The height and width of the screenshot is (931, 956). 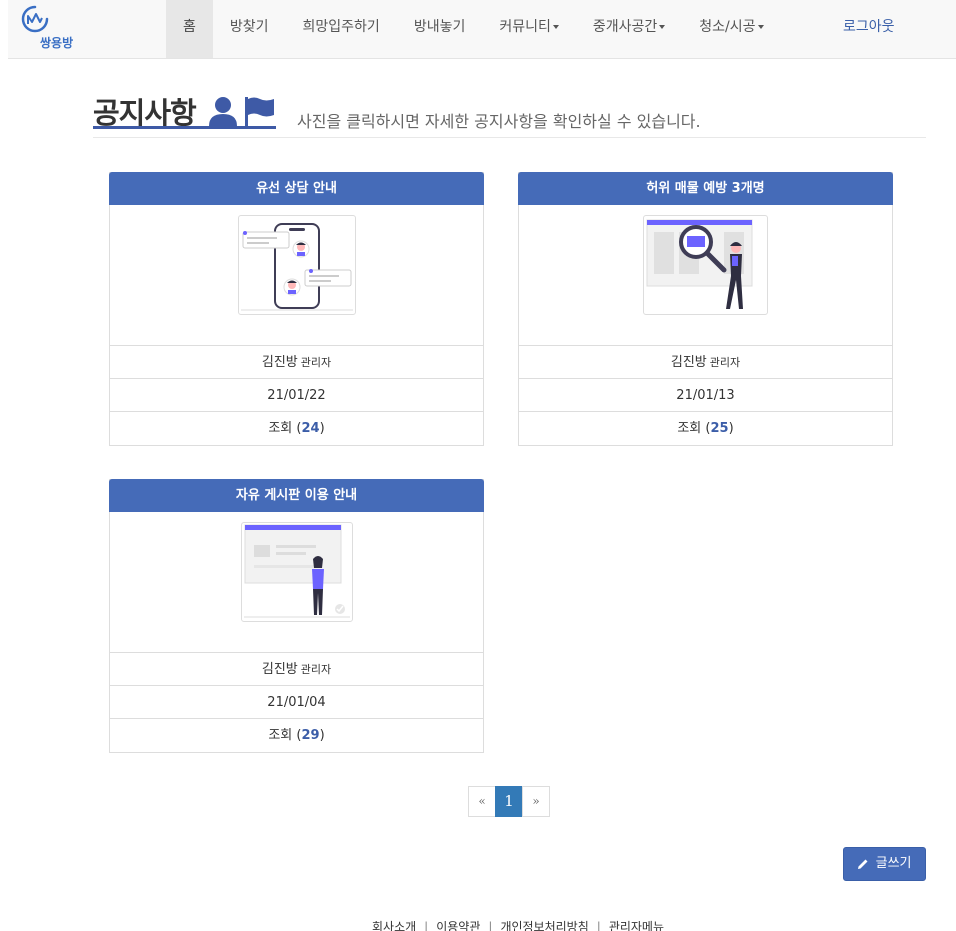 I want to click on main-menu: 홈 방찾기 희망입주하기 방내놓기 커뮤니티 중개사공간 청소/시공, so click(x=473, y=29).